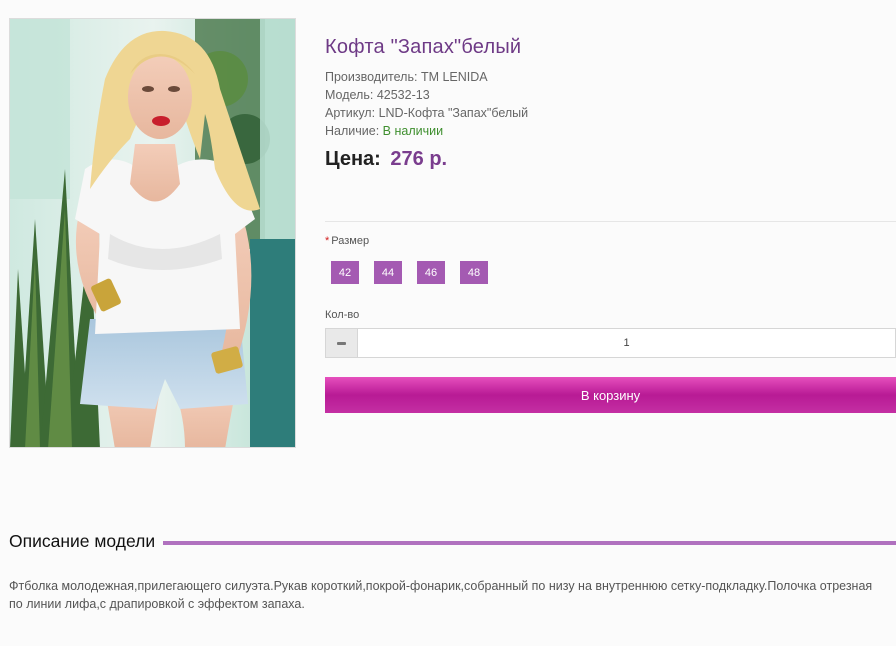 The image size is (896, 646). Describe the element at coordinates (419, 159) in the screenshot. I see `price-value: 276 р.` at that location.